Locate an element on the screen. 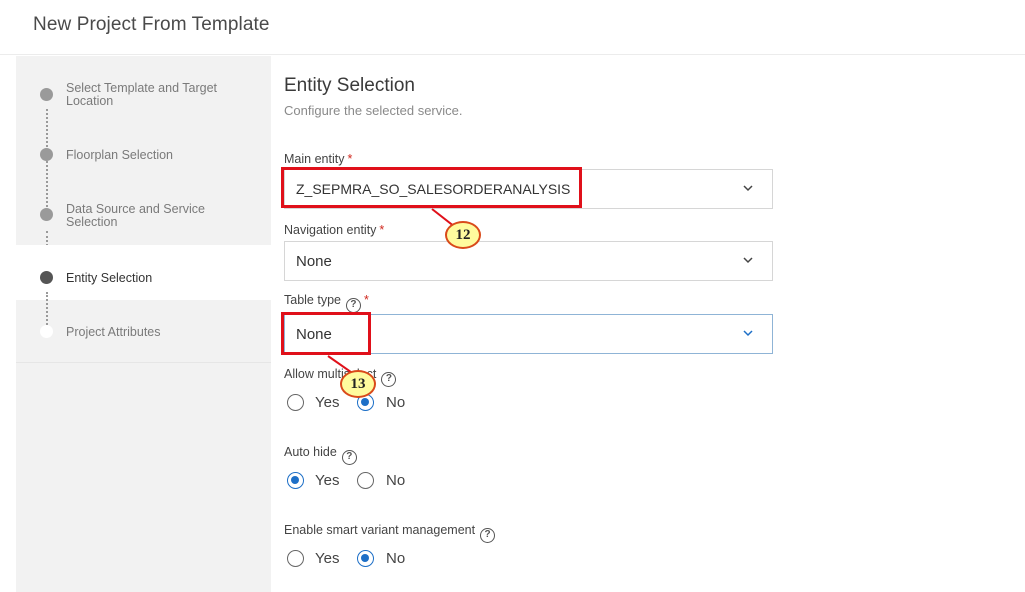 The width and height of the screenshot is (1025, 592). step-data-source: Data Source and Service Selection is located at coordinates (143, 218).